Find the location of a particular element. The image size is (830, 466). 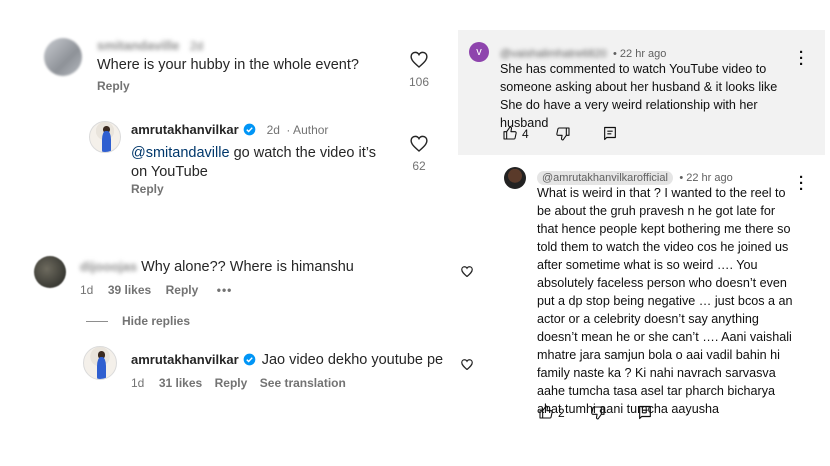

reply-meta: 1d 31 likes Reply See translation is located at coordinates (238, 383).